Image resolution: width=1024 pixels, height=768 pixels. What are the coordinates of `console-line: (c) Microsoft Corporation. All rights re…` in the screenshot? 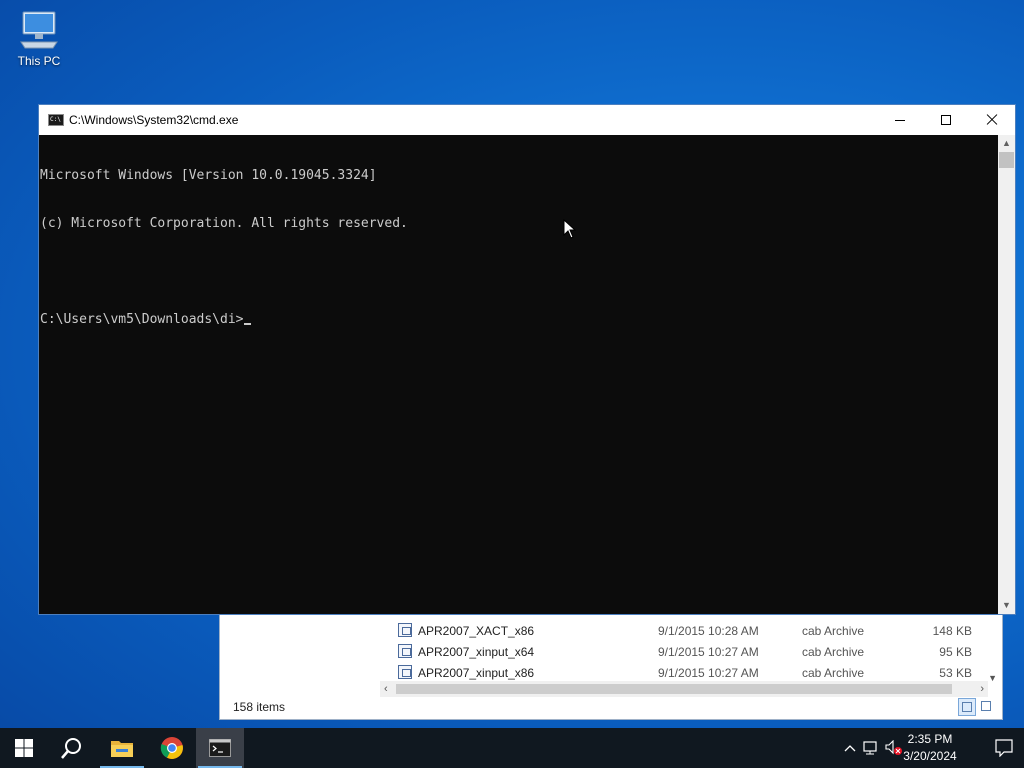 It's located at (224, 223).